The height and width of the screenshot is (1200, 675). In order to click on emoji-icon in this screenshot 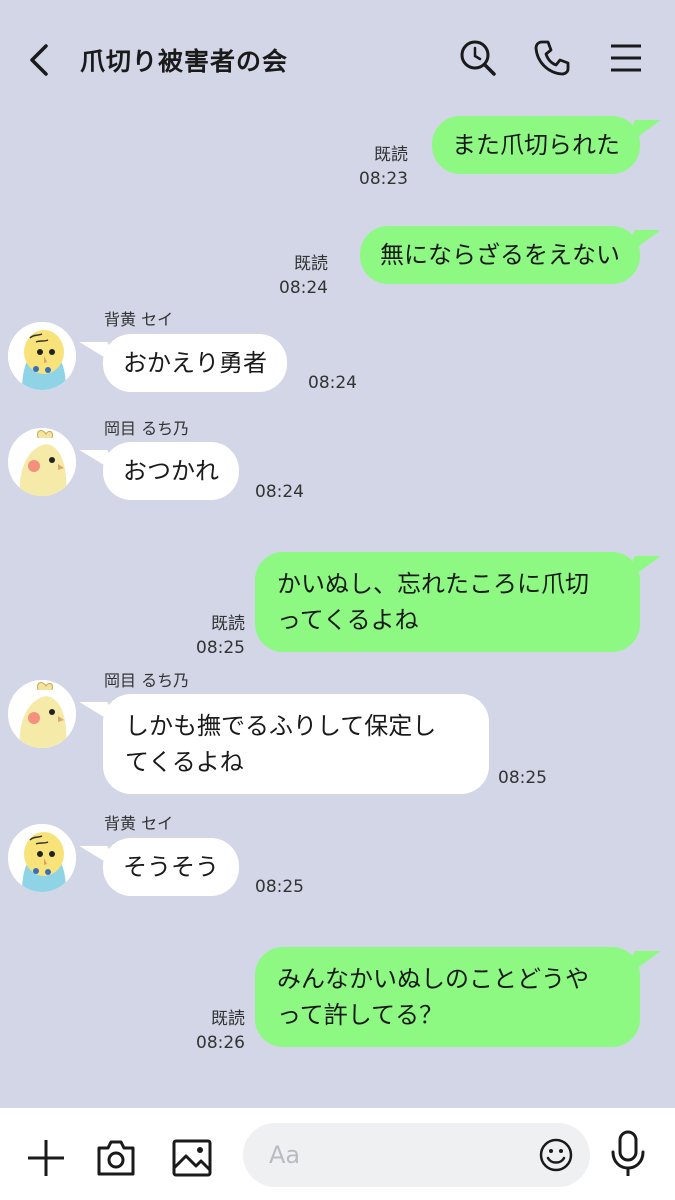, I will do `click(556, 1155)`.